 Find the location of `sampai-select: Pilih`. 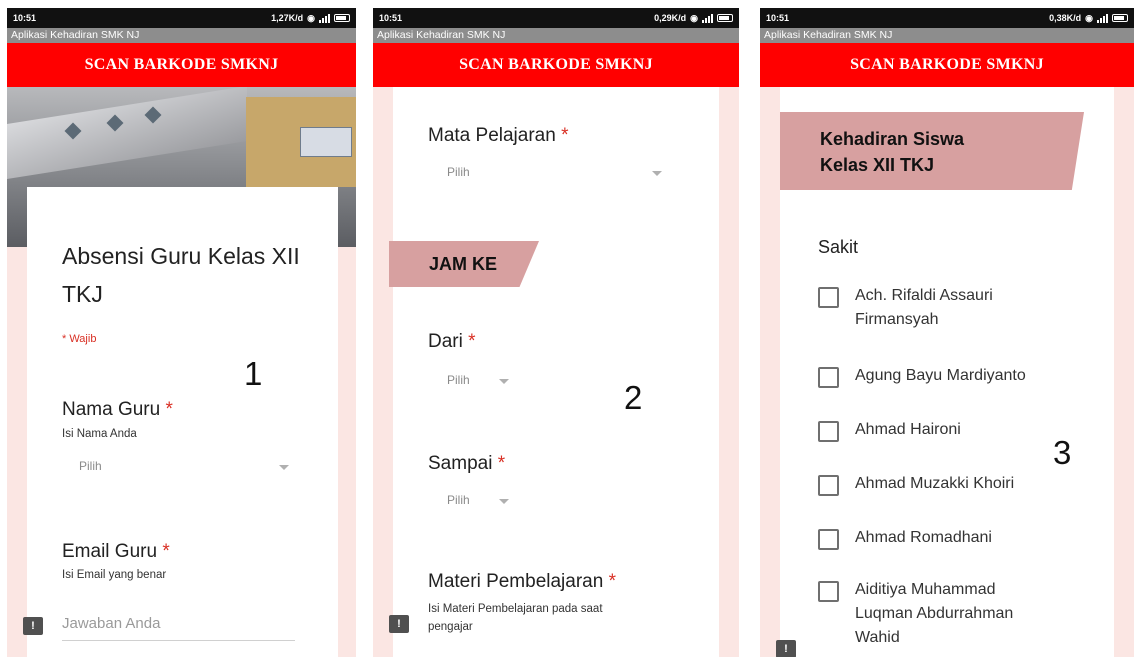

sampai-select: Pilih is located at coordinates (478, 503).